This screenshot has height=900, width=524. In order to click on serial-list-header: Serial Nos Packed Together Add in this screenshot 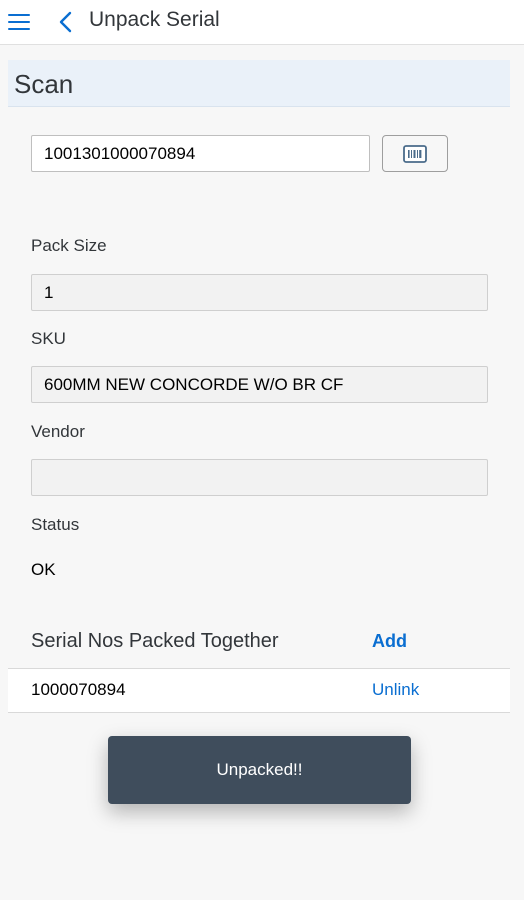, I will do `click(259, 642)`.